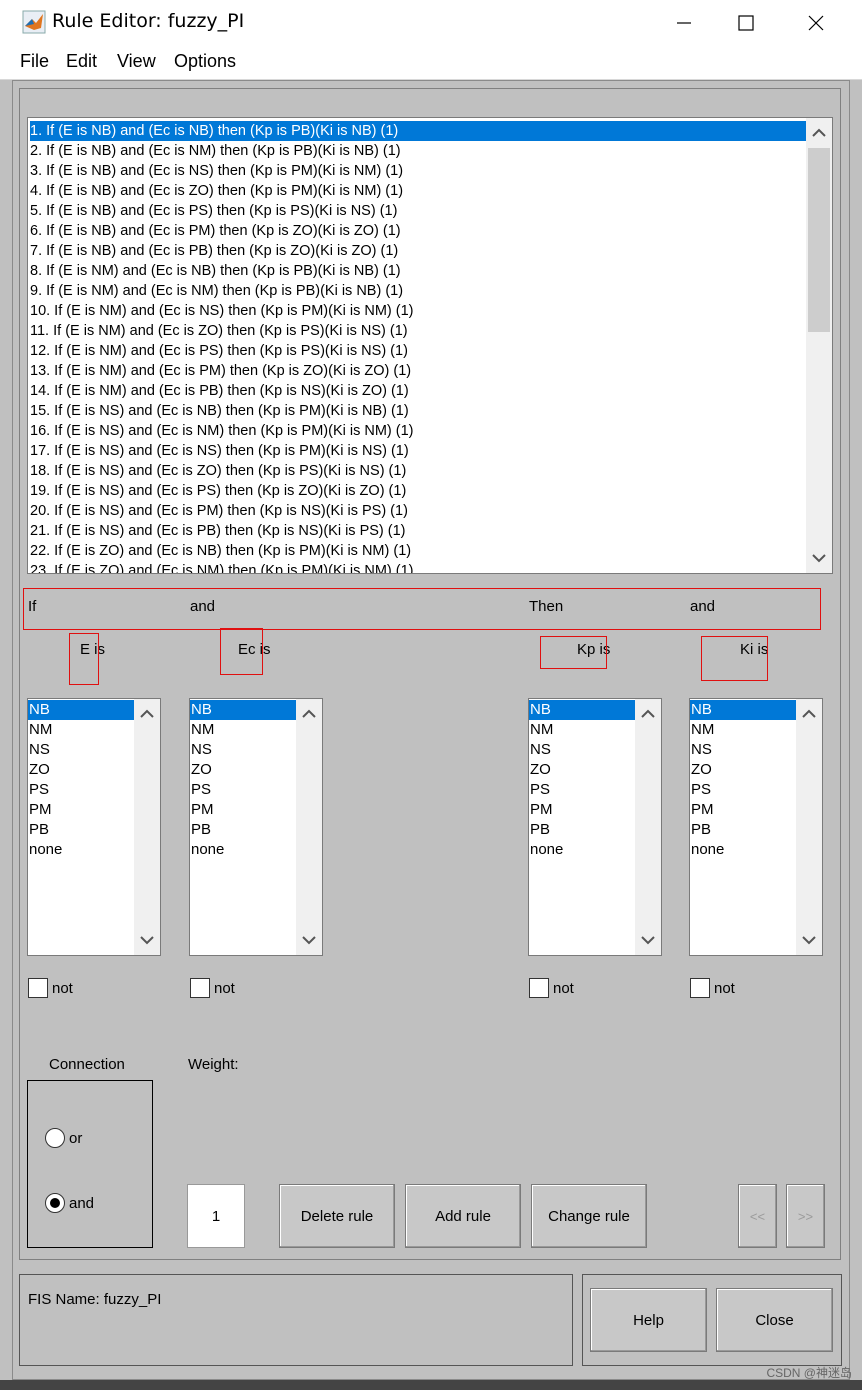 The width and height of the screenshot is (862, 1390). What do you see at coordinates (55, 1138) in the screenshot?
I see `or-radio` at bounding box center [55, 1138].